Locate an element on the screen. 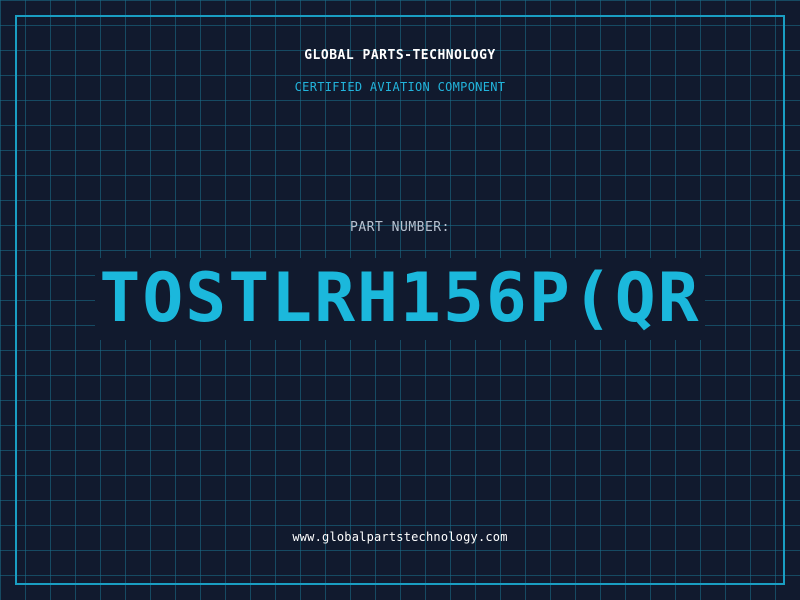 This screenshot has height=600, width=800. part-number-label: PART NUMBER: is located at coordinates (400, 227).